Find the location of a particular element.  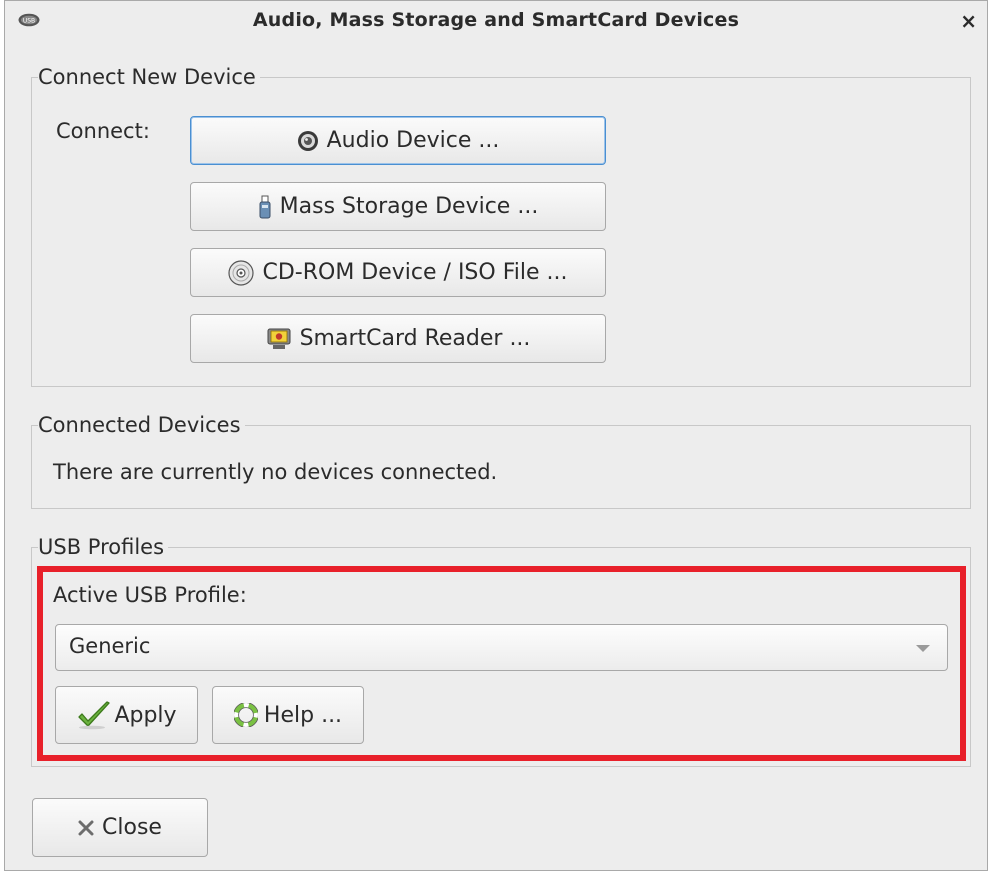

close-x-icon is located at coordinates (86, 828).